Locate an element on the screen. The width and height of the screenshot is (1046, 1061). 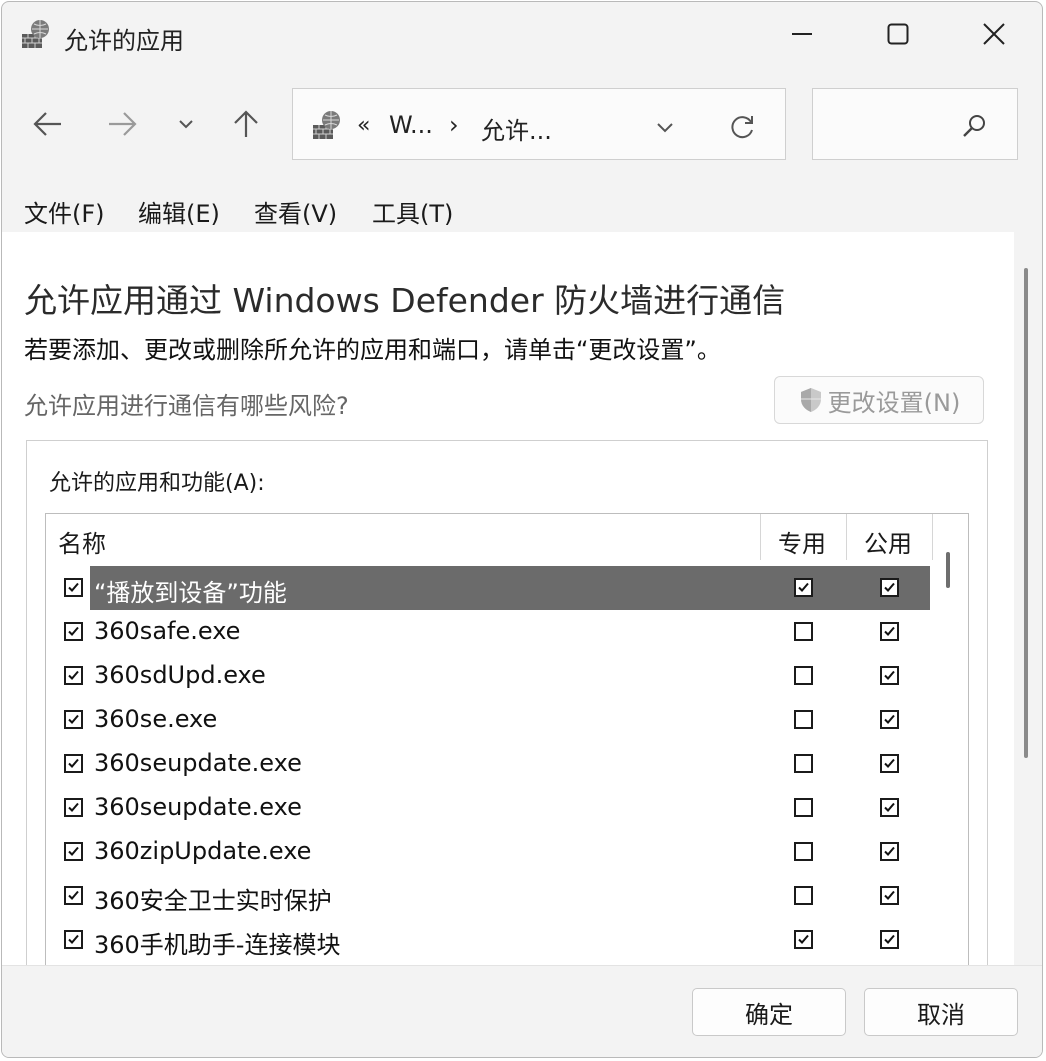
risk-info-link: 允许应用进行通信有哪些风险? is located at coordinates (186, 403).